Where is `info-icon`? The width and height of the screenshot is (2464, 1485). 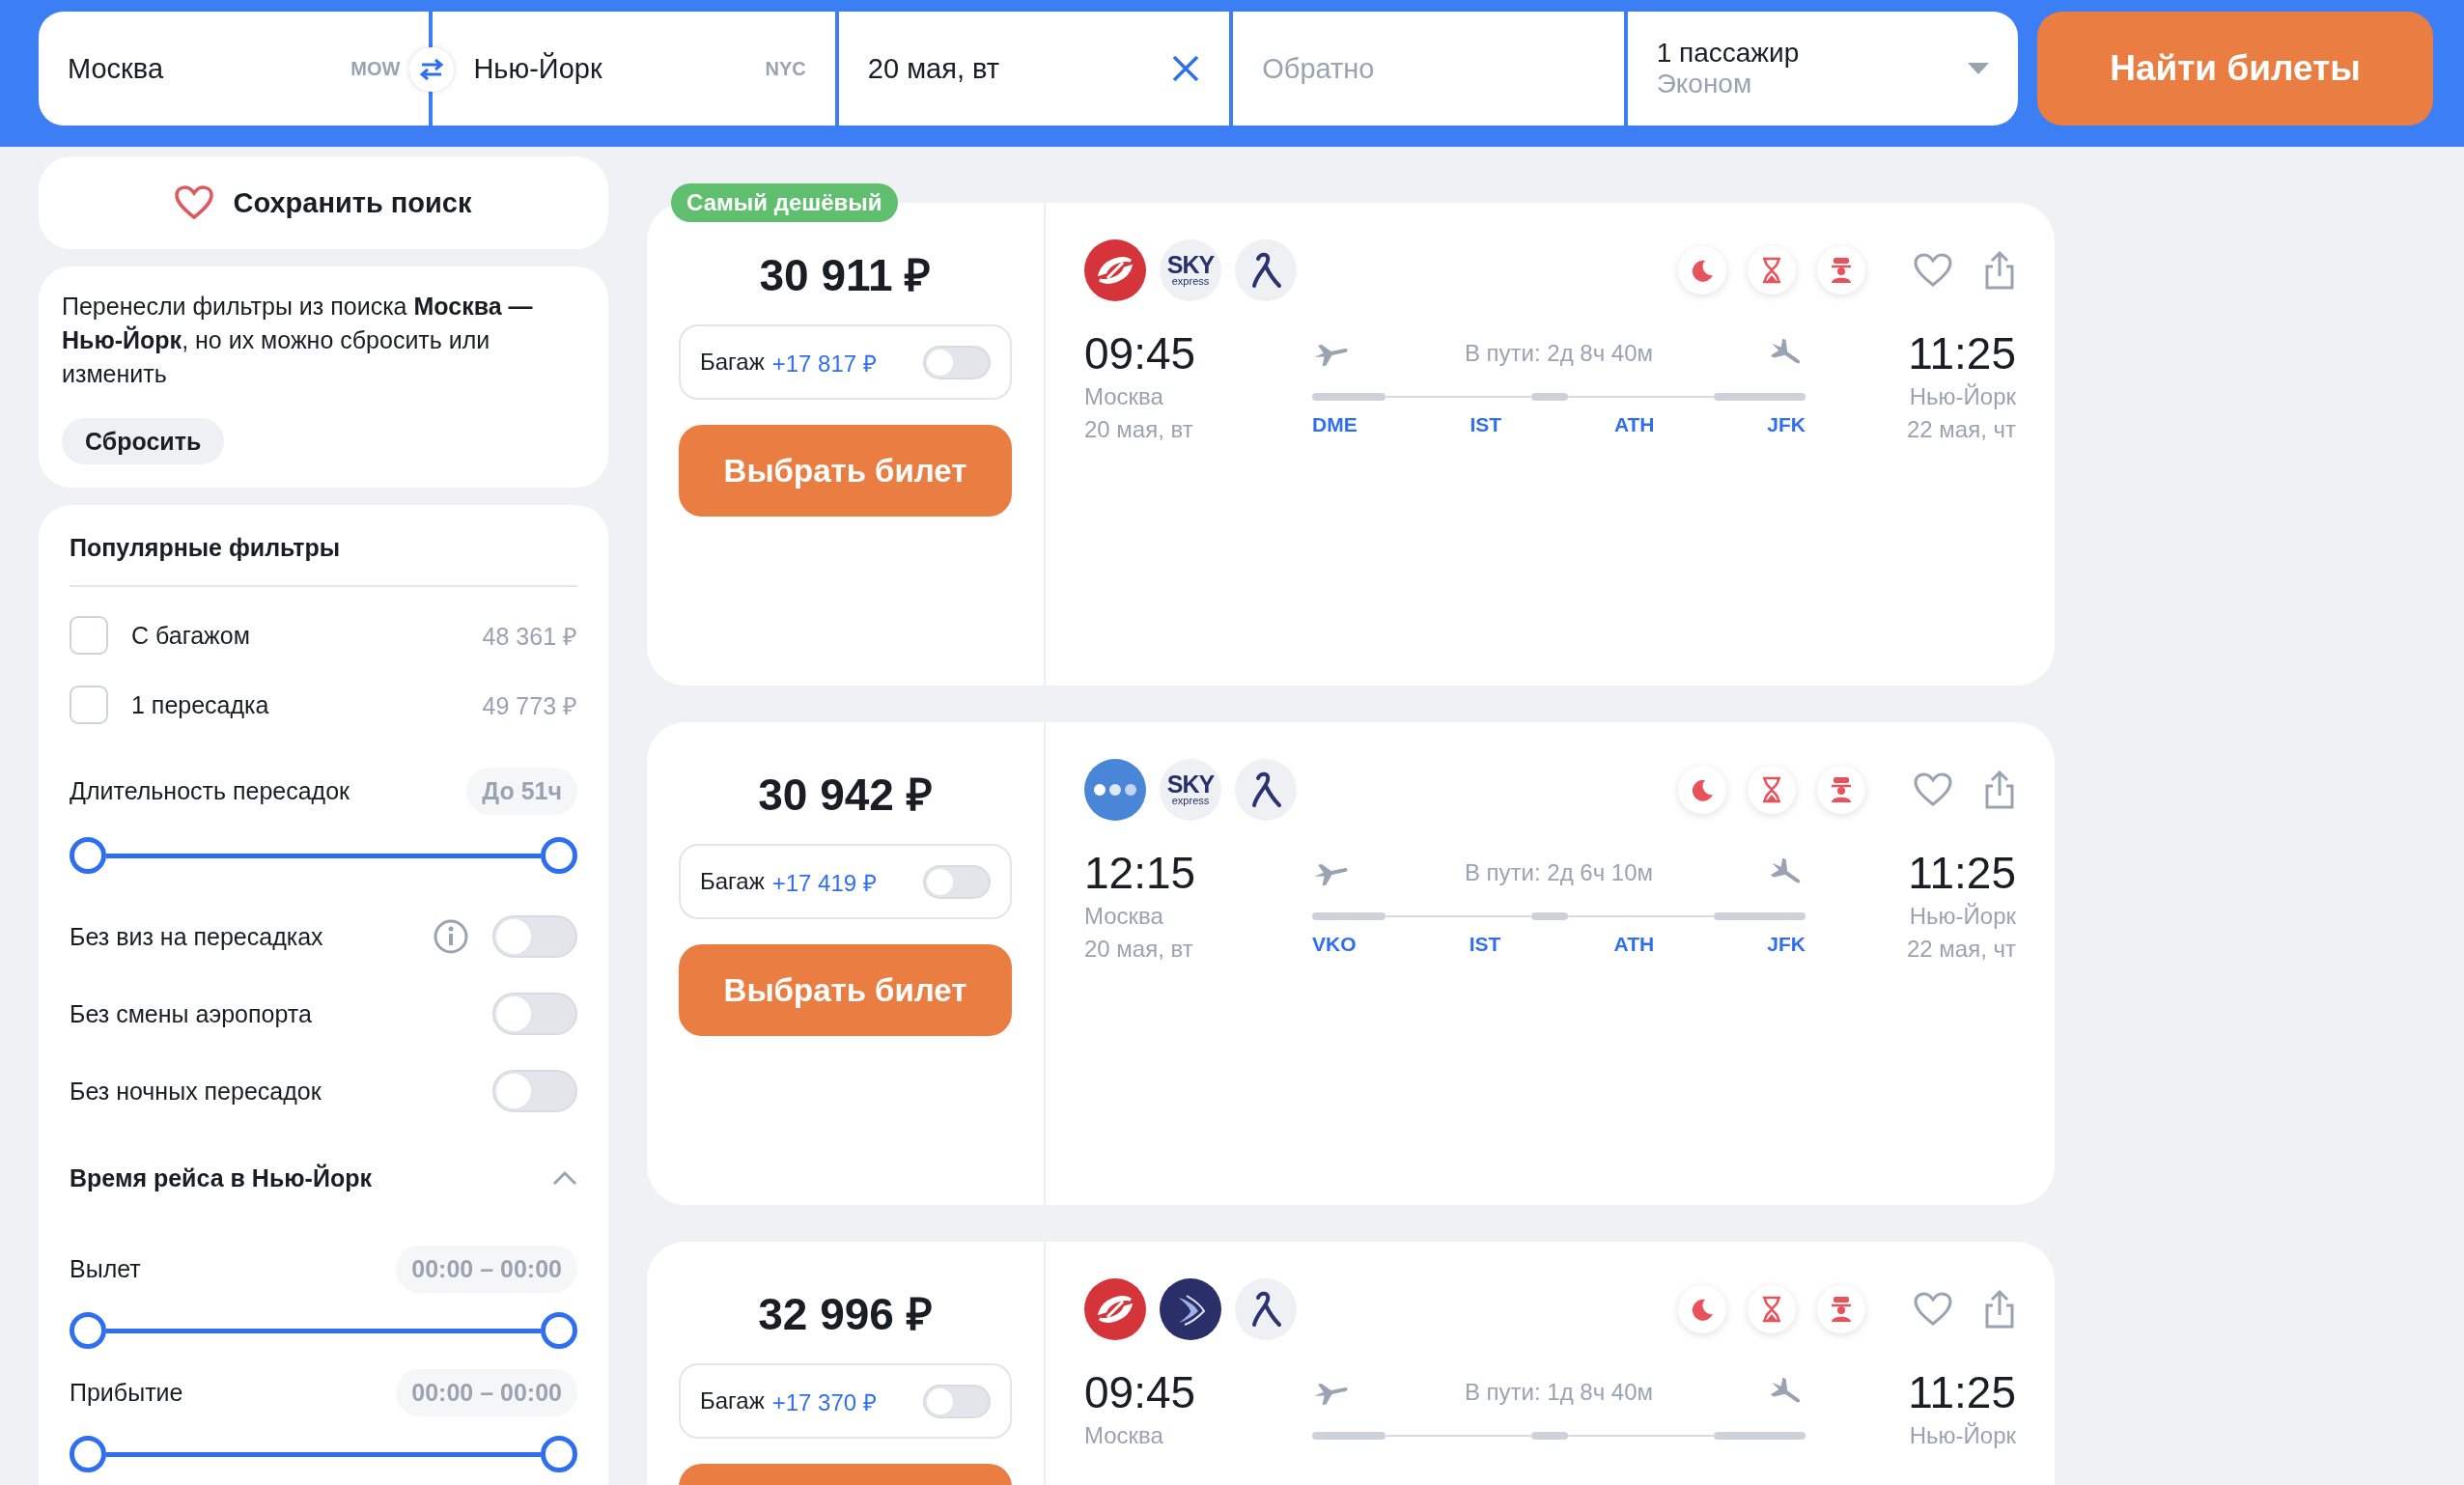
info-icon is located at coordinates (451, 937).